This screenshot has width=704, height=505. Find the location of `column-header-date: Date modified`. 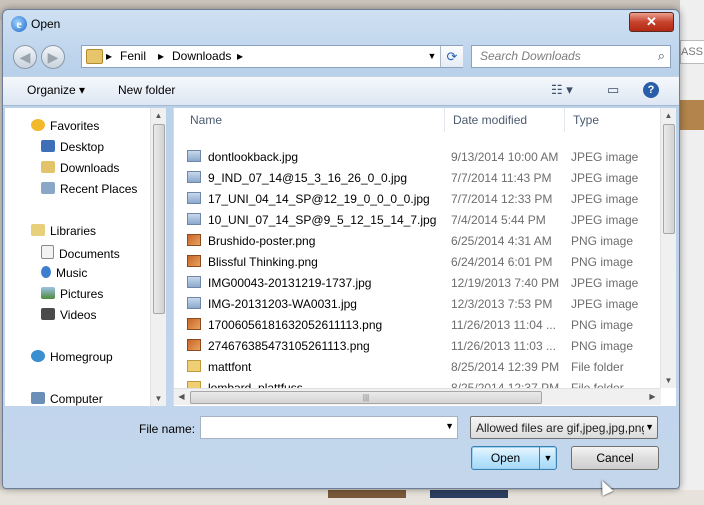

column-header-date: Date modified is located at coordinates (505, 120).